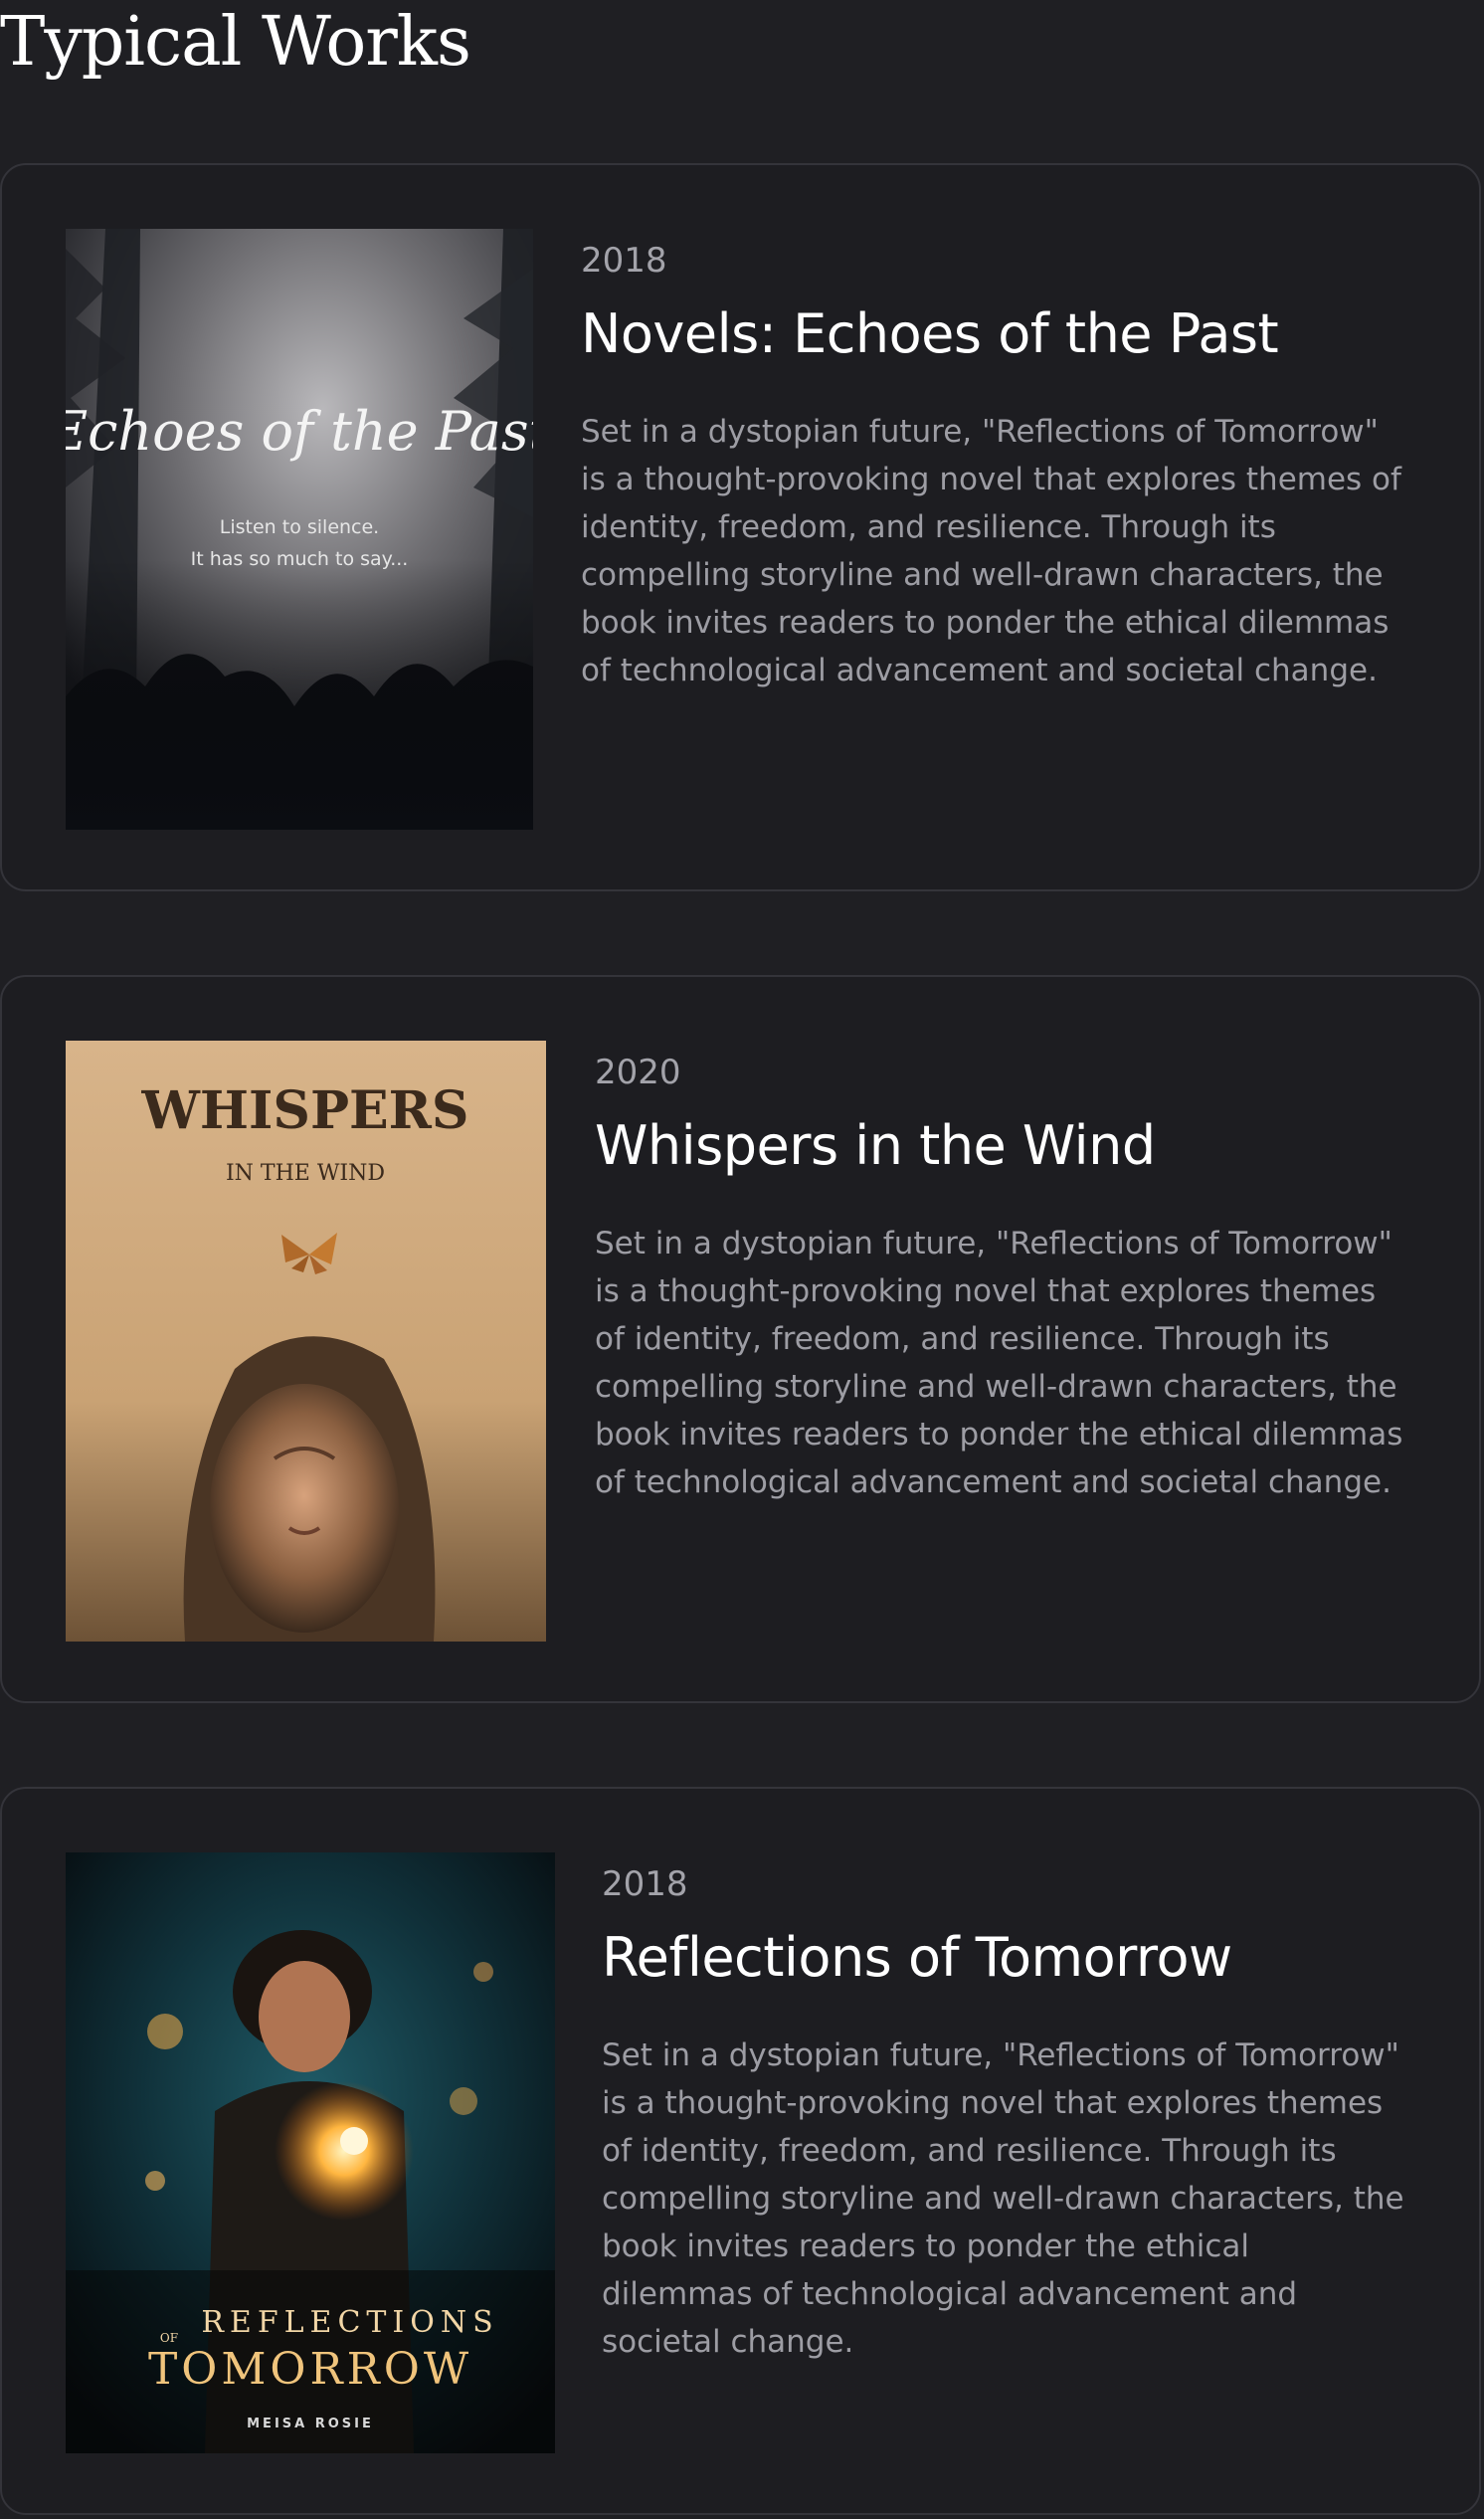 The image size is (1484, 2519). I want to click on cover-title: TOMORROW, so click(310, 2370).